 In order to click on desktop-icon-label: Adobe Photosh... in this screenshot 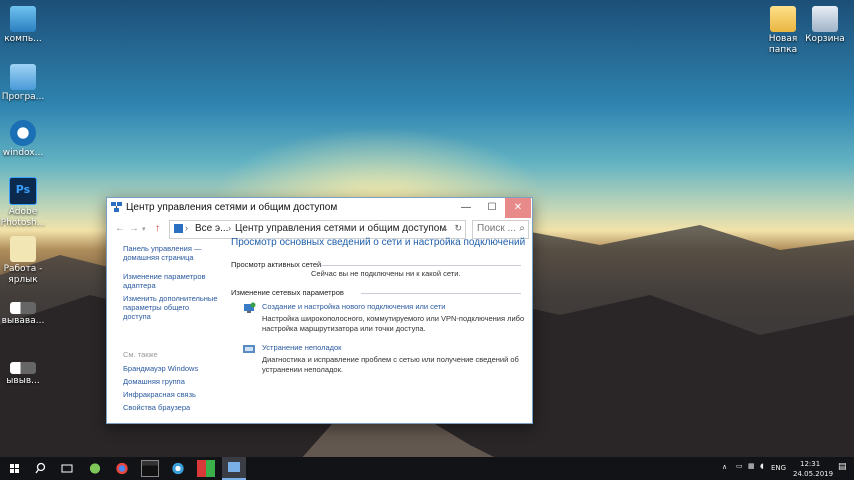, I will do `click(23, 217)`.